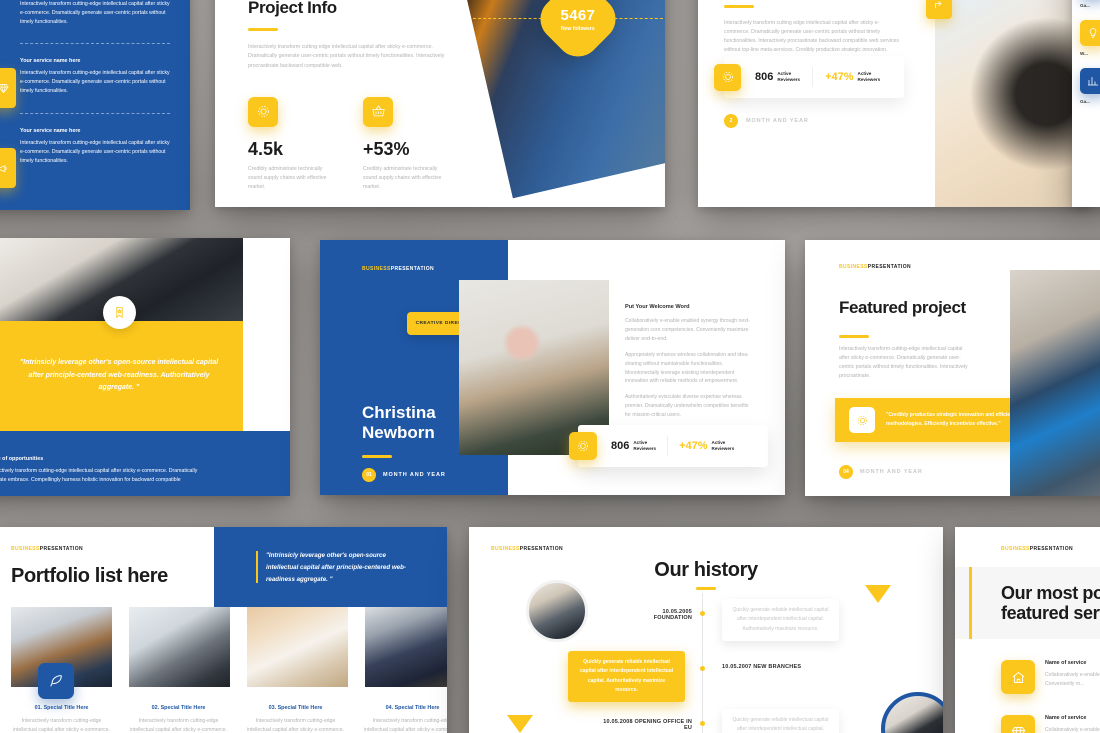 This screenshot has width=1100, height=733. What do you see at coordinates (1093, 81) in the screenshot?
I see `chart-icon` at bounding box center [1093, 81].